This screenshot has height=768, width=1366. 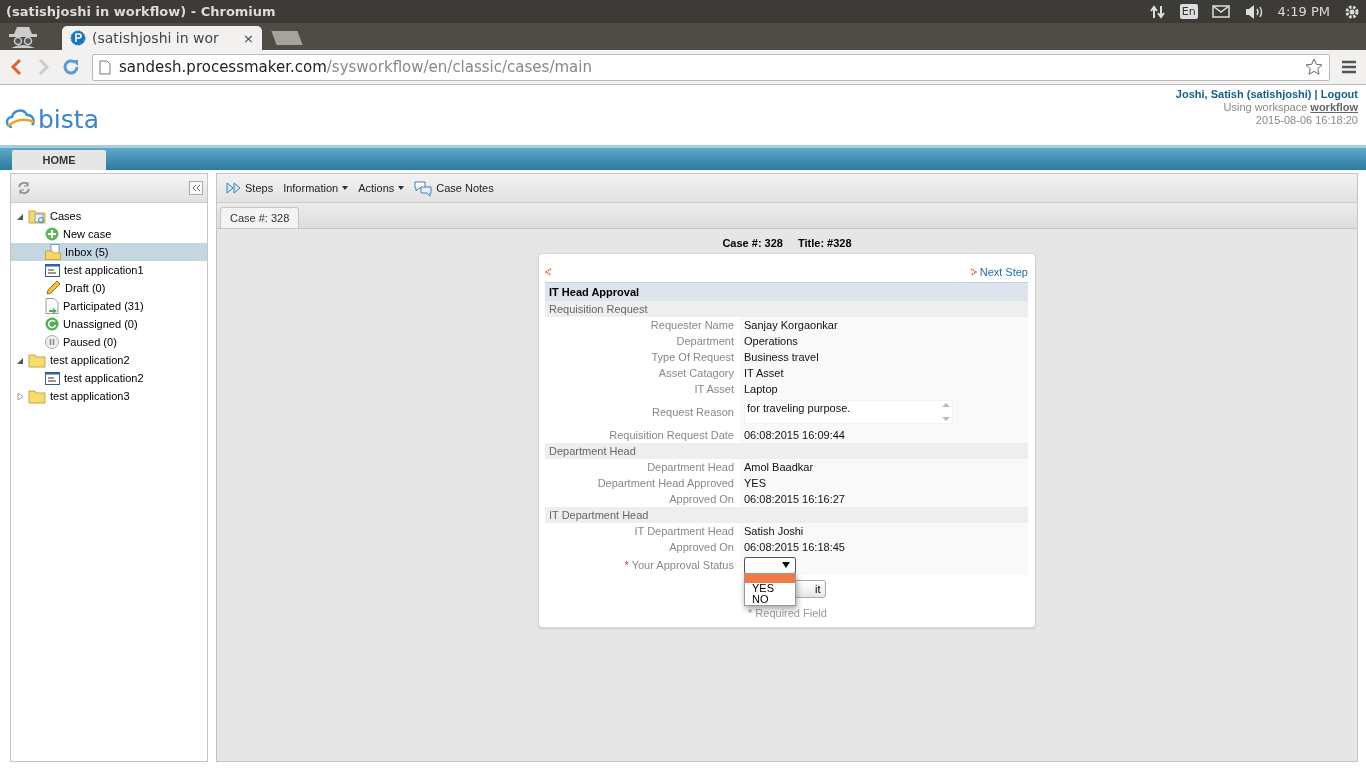 I want to click on previous-step-icon, so click(x=548, y=272).